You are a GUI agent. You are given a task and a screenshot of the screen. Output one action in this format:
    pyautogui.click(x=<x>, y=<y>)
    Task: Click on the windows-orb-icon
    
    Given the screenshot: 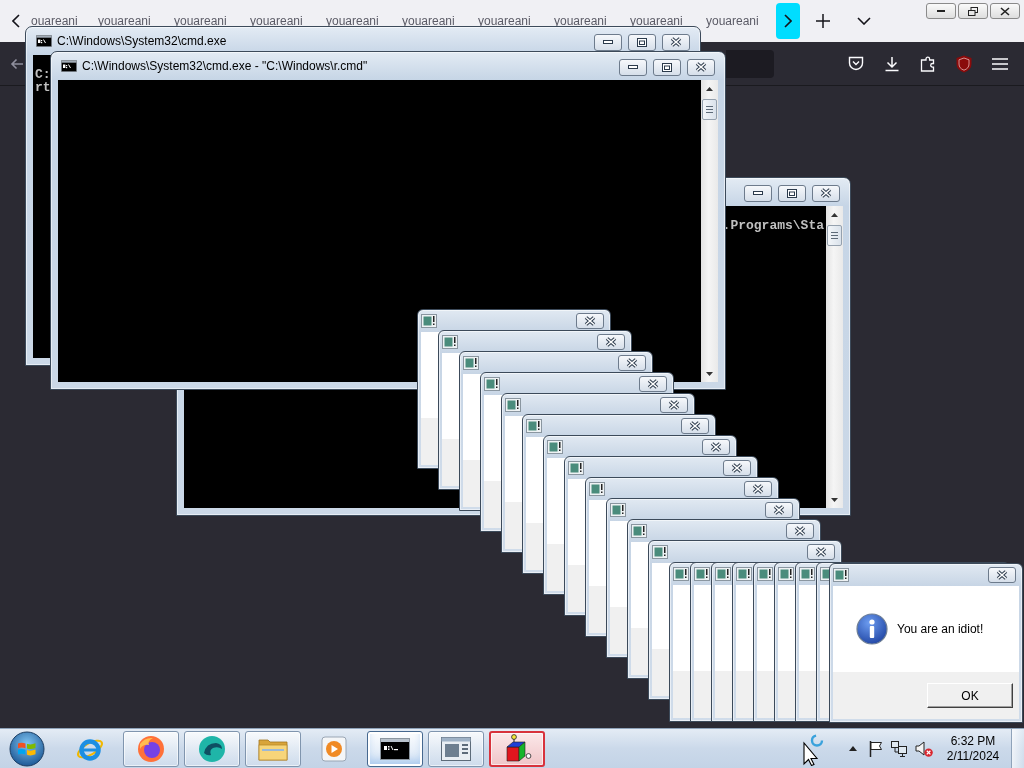 What is the action you would take?
    pyautogui.click(x=27, y=748)
    